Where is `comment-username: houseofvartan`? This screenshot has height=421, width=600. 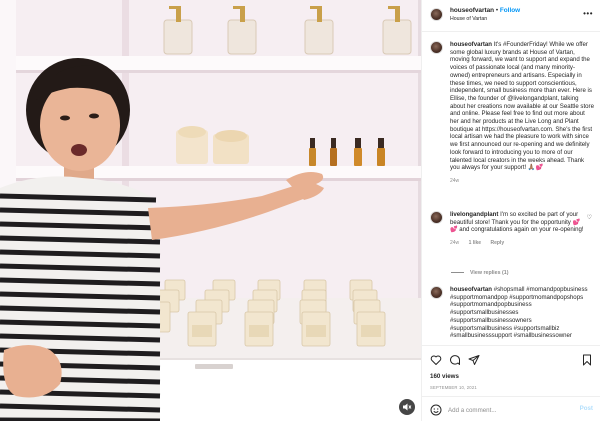 comment-username: houseofvartan is located at coordinates (471, 289).